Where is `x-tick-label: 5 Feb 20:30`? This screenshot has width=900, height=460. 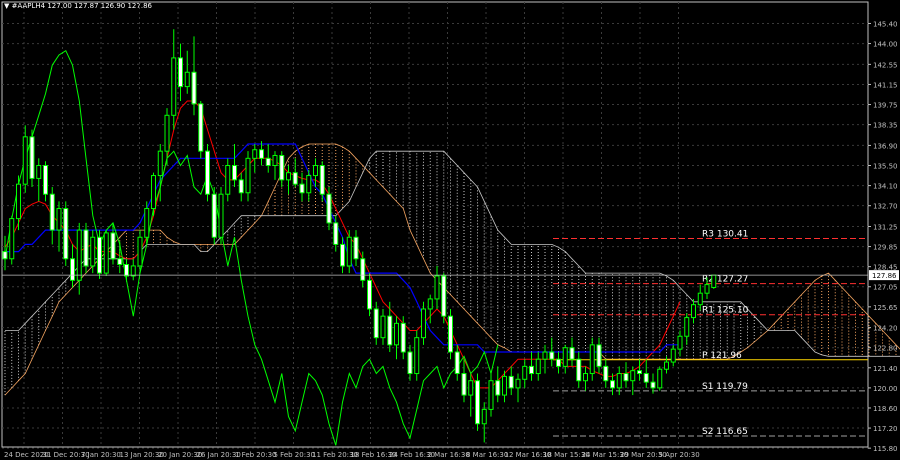 x-tick-label: 5 Feb 20:30 is located at coordinates (294, 455).